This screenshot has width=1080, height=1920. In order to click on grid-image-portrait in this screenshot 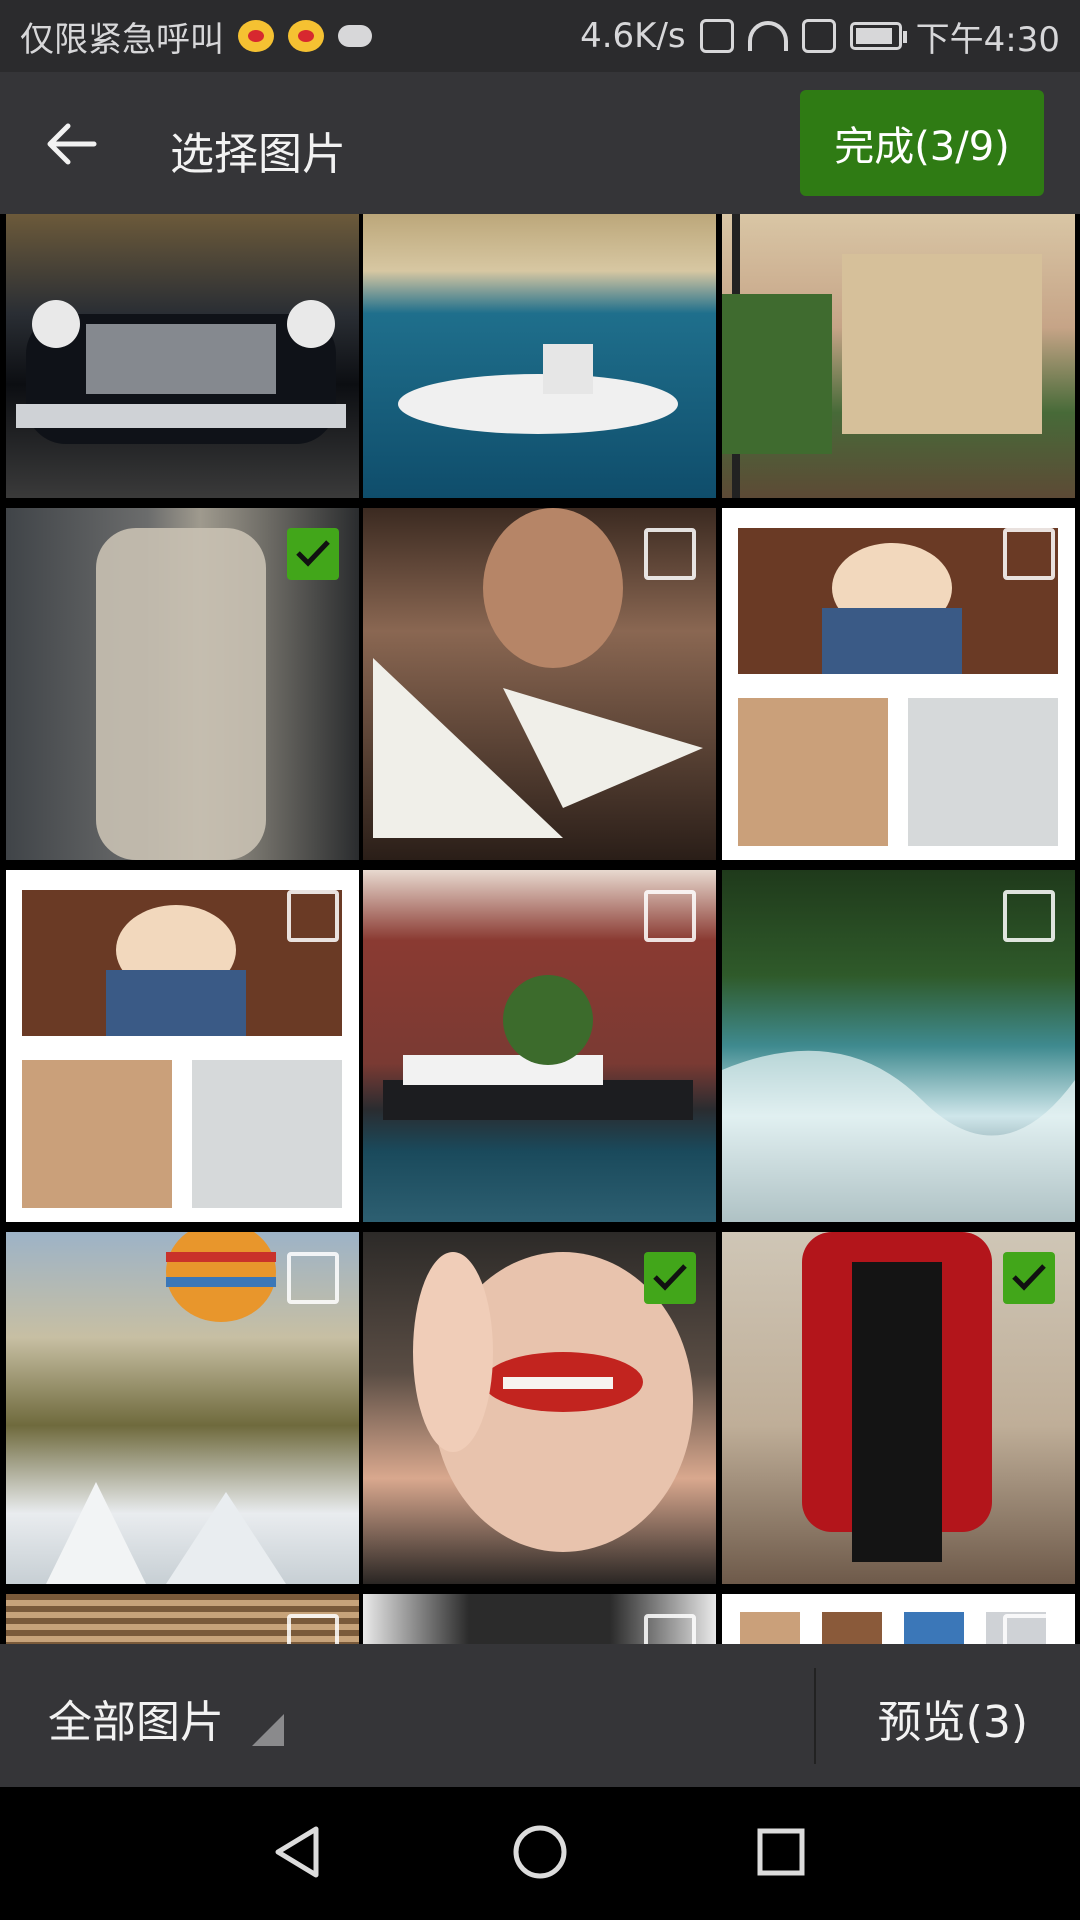, I will do `click(539, 1619)`.